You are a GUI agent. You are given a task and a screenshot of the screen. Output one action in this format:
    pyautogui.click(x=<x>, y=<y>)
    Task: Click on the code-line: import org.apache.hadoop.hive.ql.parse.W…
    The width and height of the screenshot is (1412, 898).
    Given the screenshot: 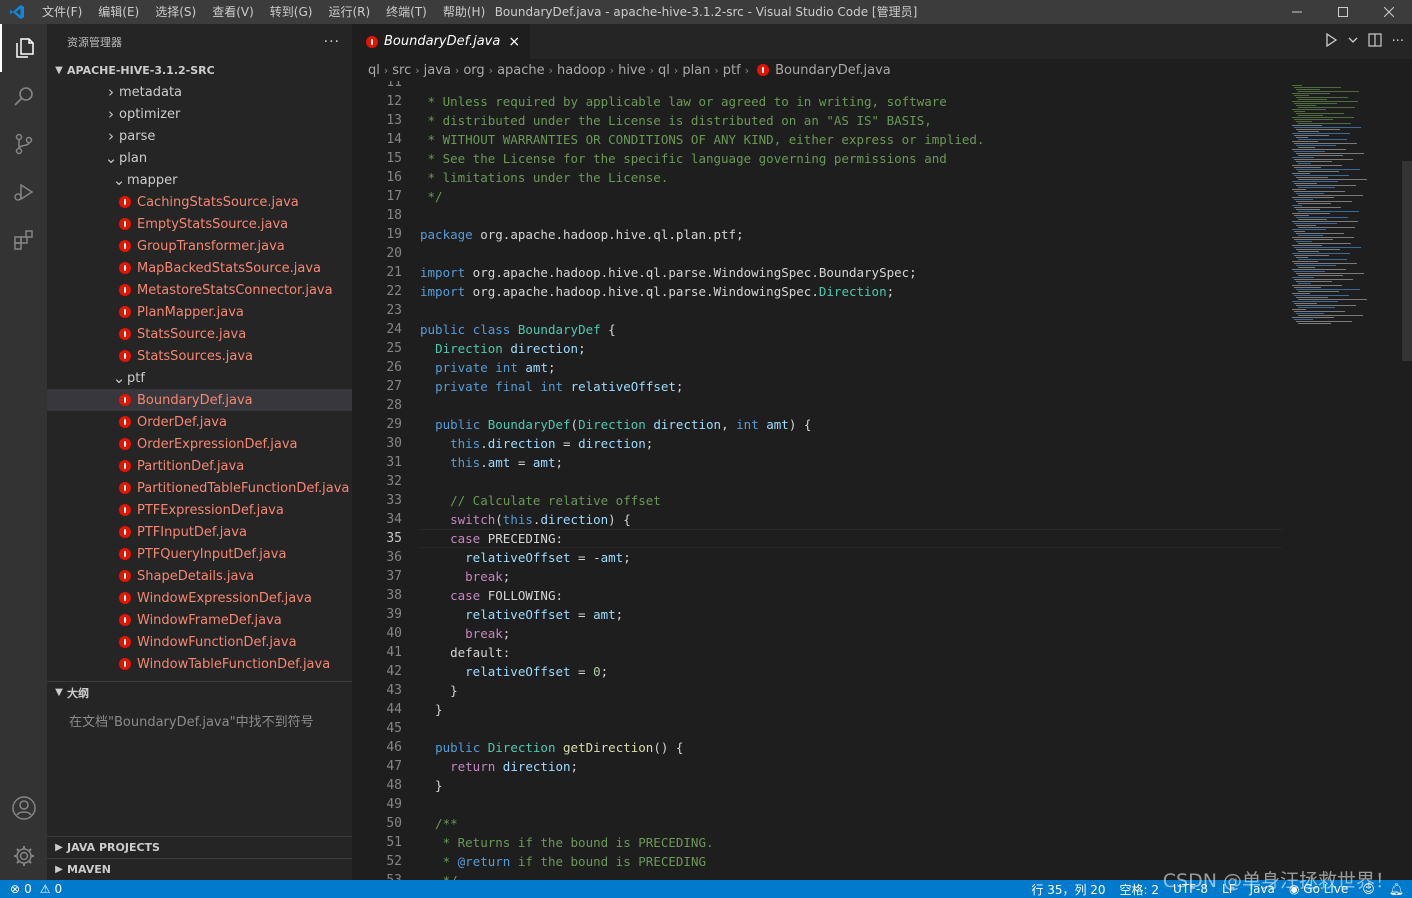 What is the action you would take?
    pyautogui.click(x=850, y=291)
    